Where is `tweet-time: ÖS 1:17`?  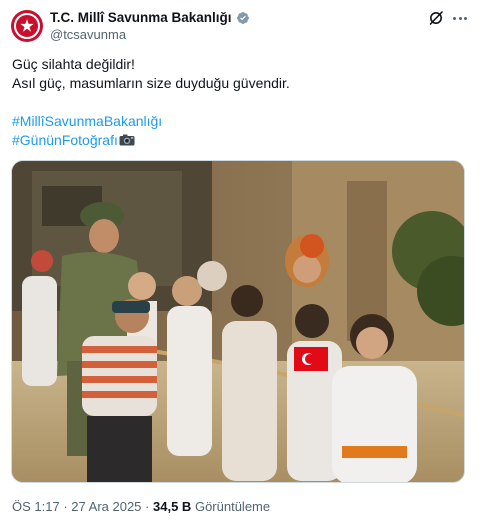
tweet-time: ÖS 1:17 is located at coordinates (36, 506).